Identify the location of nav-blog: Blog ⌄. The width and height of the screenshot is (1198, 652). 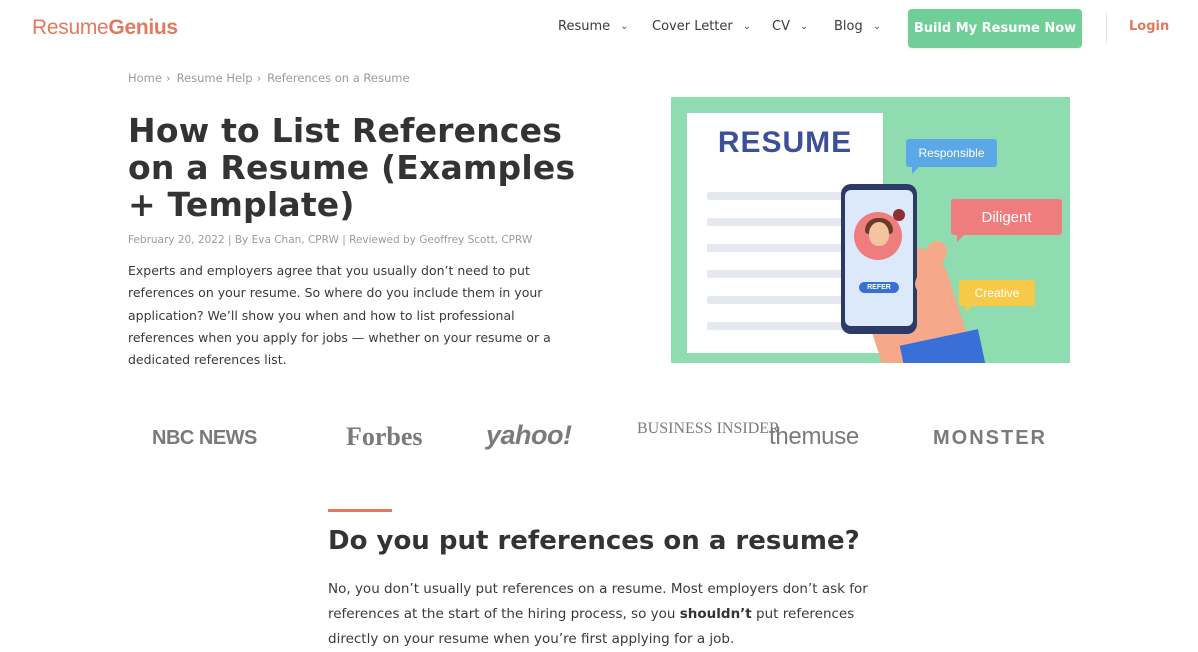
(857, 26).